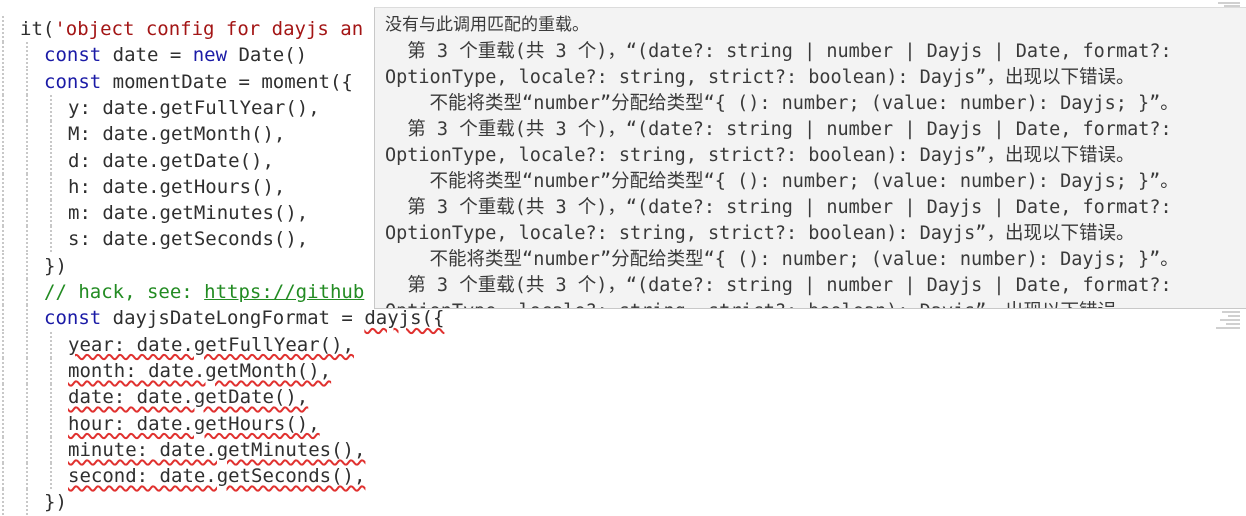 The image size is (1246, 516). I want to click on code-line: h: date.getHours(),, so click(143, 186).